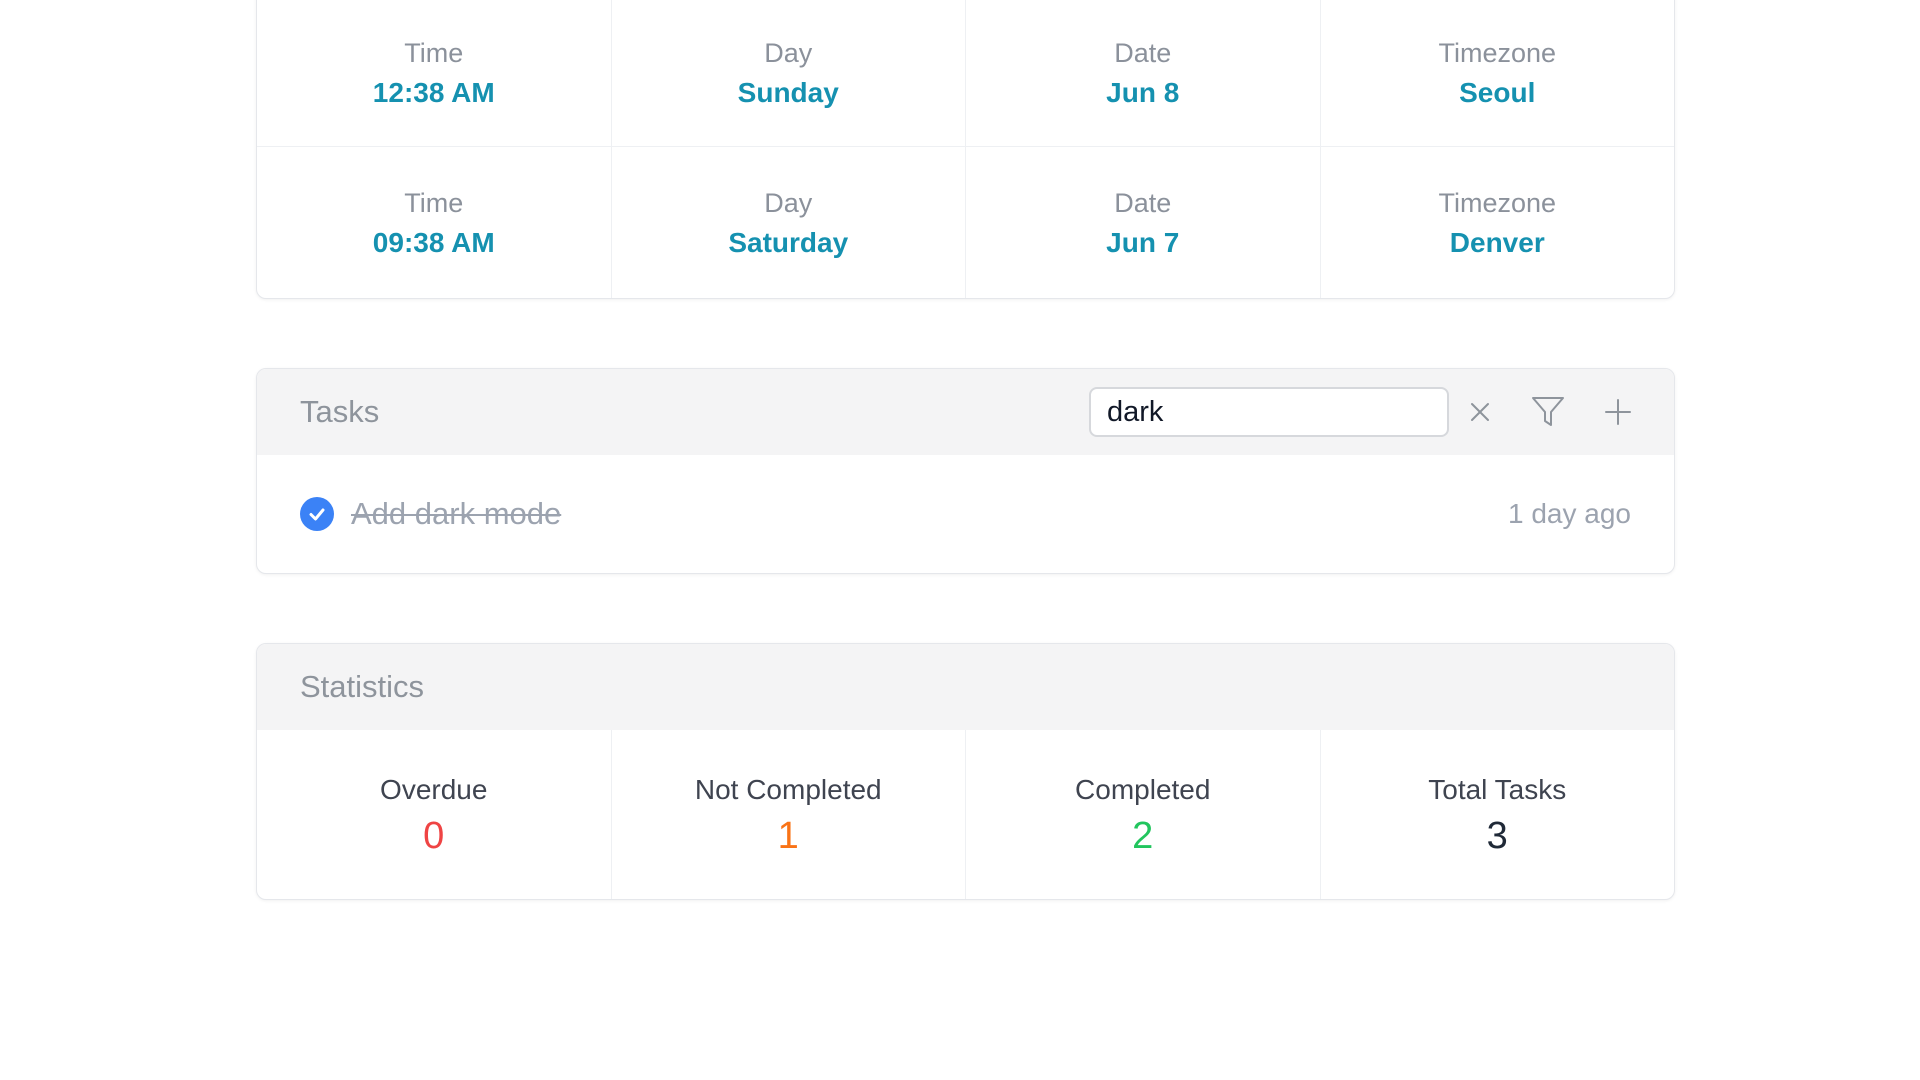 This screenshot has height=1080, width=1920. Describe the element at coordinates (1143, 789) in the screenshot. I see `stat-label: Completed` at that location.